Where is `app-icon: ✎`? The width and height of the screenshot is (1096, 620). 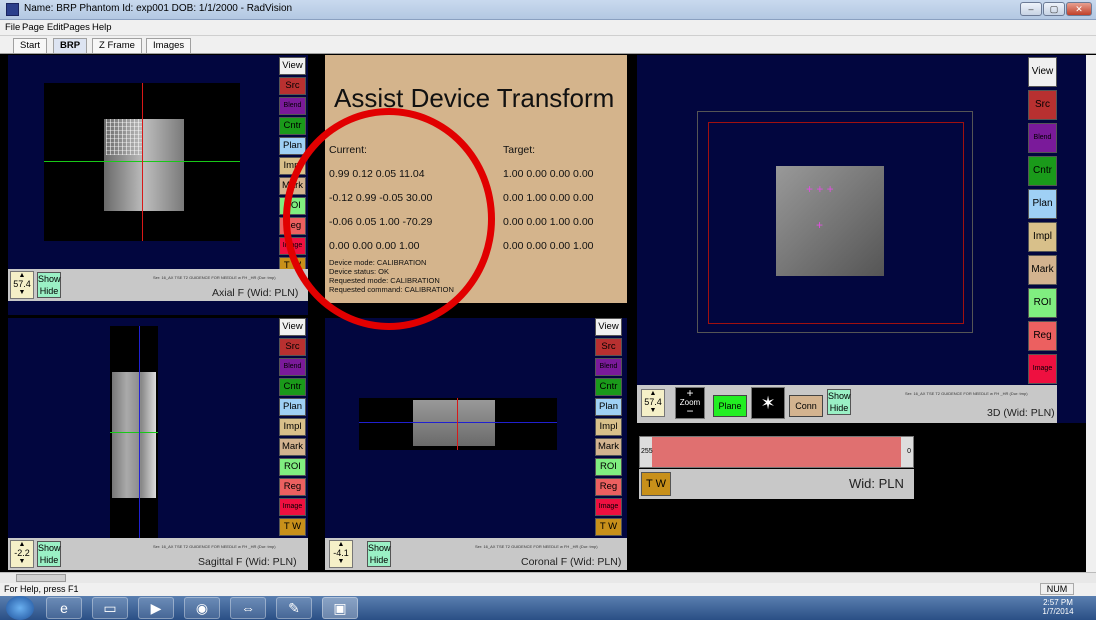
app-icon: ✎ is located at coordinates (294, 608).